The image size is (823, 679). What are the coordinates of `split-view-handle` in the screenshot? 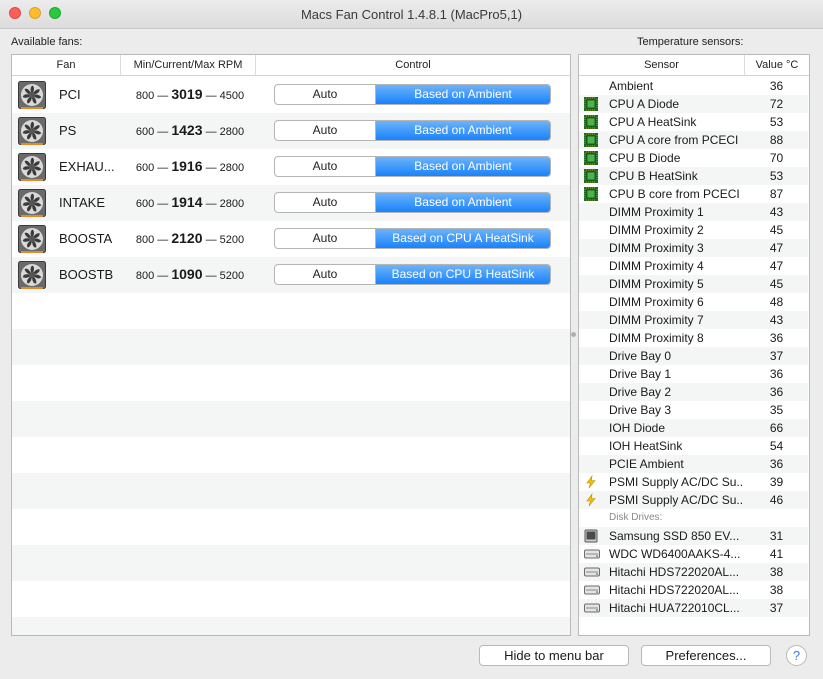 It's located at (573, 334).